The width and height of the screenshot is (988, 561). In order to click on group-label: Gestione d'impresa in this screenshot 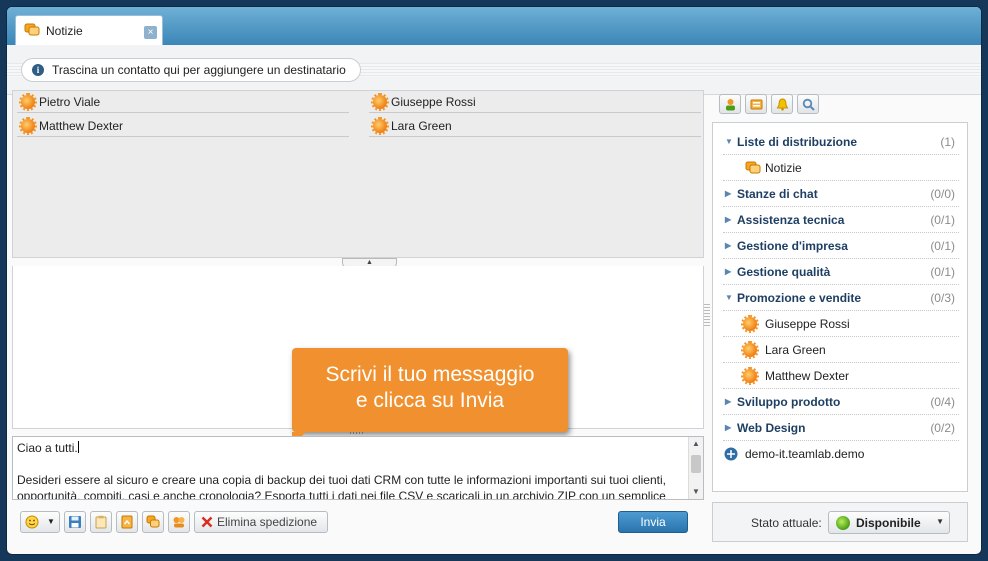, I will do `click(792, 246)`.